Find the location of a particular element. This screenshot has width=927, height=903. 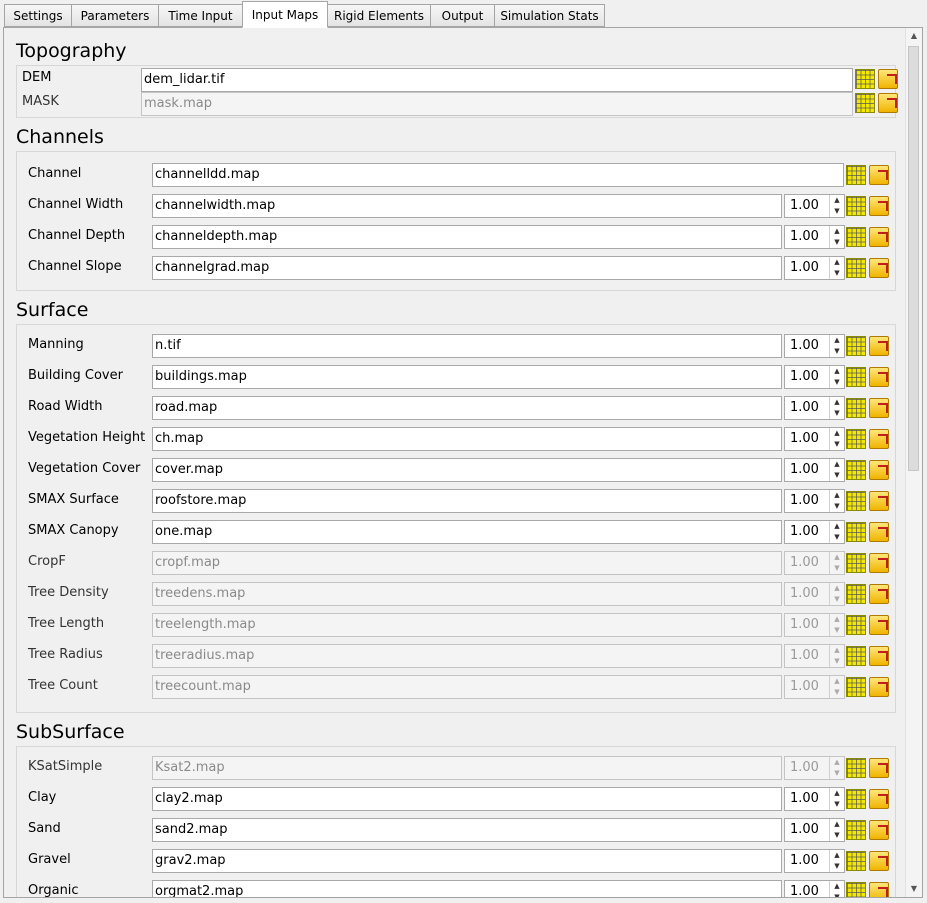

clay-map-field: clay2.map is located at coordinates (467, 799).